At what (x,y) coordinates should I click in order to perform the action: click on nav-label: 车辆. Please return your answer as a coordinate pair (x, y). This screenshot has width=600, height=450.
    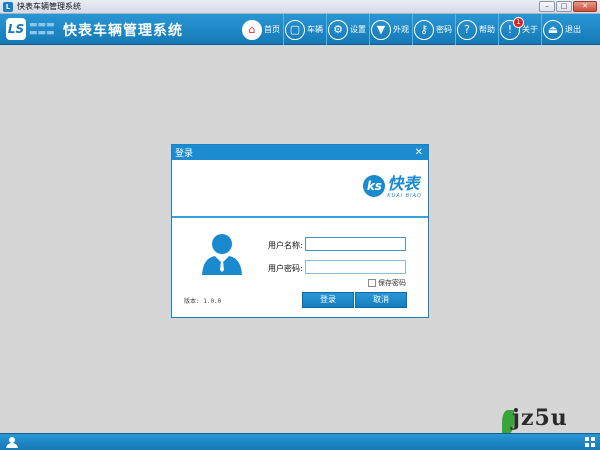
    Looking at the image, I should click on (315, 29).